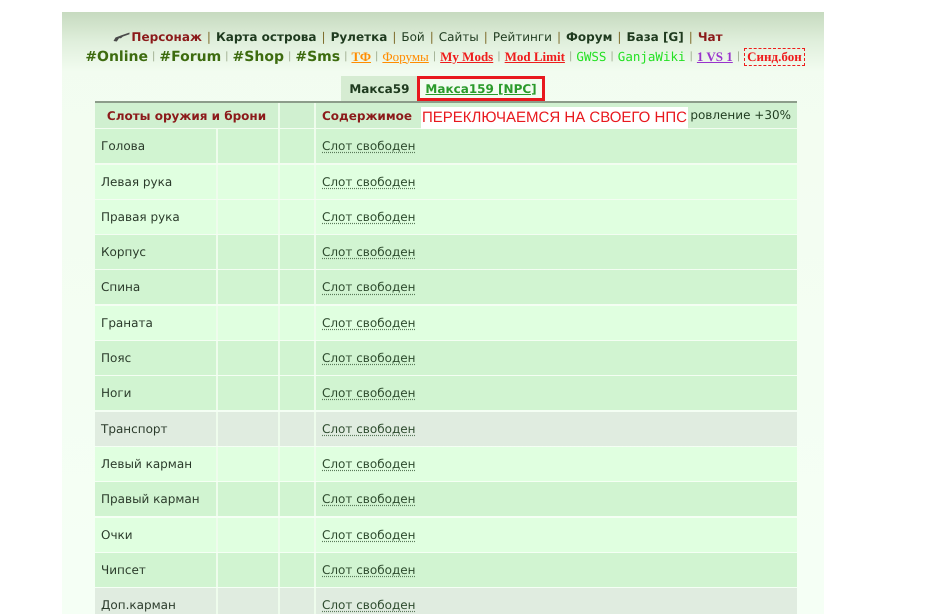 The image size is (930, 614). I want to click on nav-link: База [G], so click(655, 37).